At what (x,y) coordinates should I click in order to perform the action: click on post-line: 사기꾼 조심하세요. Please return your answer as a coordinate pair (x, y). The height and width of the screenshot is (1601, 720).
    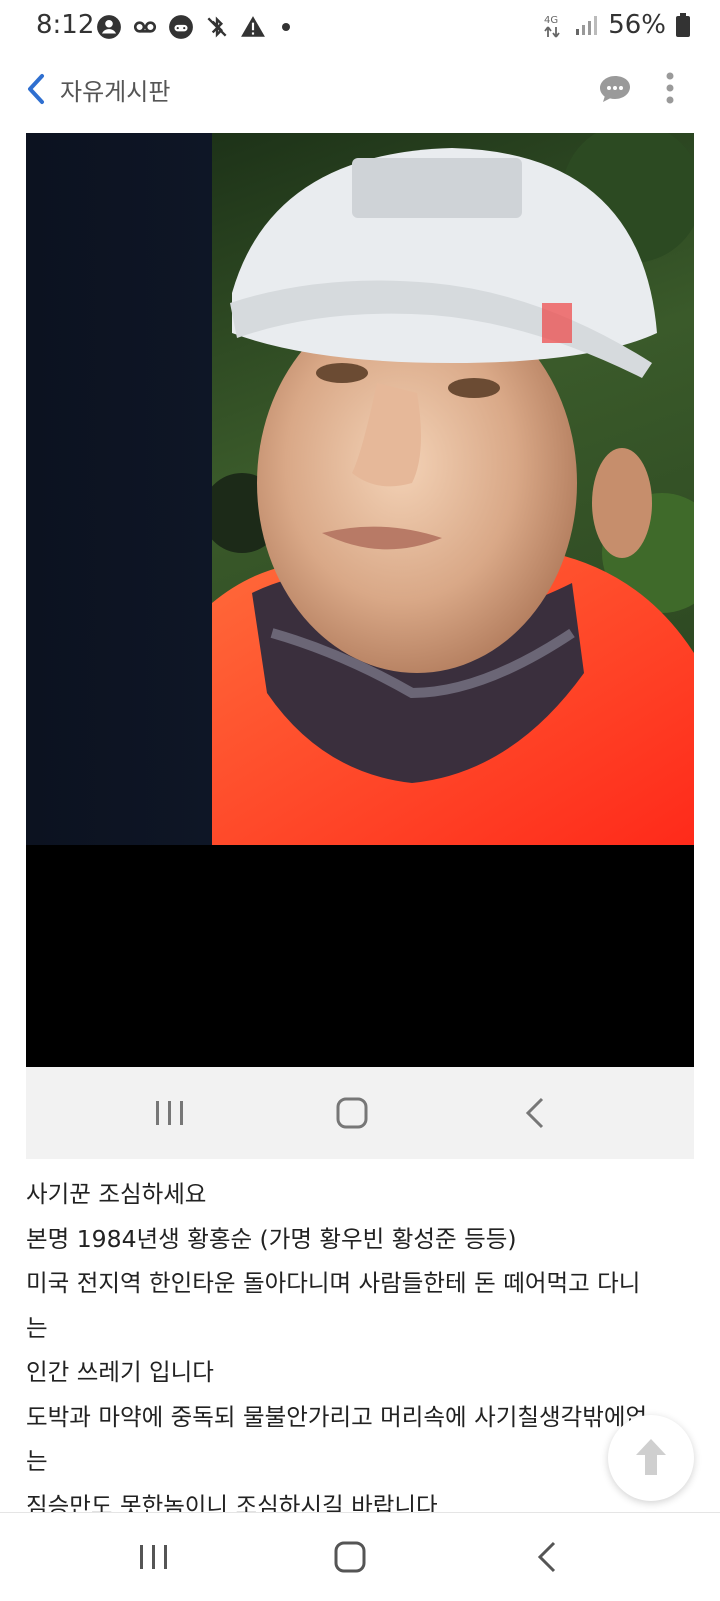
    Looking at the image, I should click on (116, 1194).